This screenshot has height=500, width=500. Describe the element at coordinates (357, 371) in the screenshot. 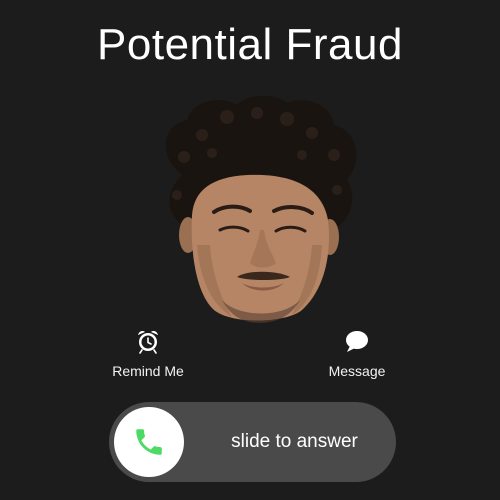

I see `message-label: Message` at that location.